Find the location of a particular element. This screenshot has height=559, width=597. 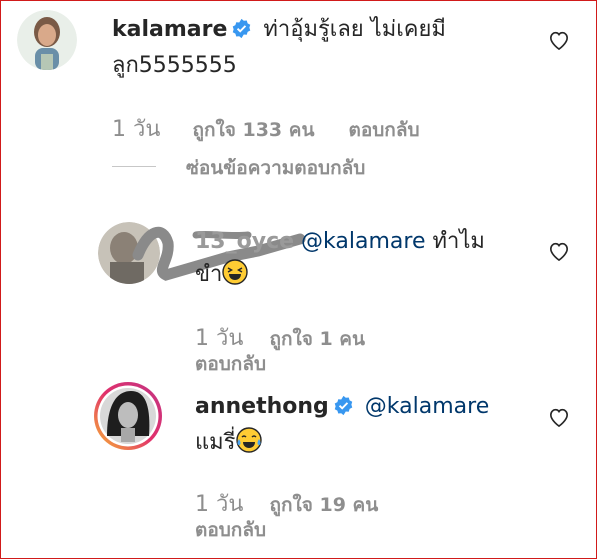

reply-text-obscured-2: ขำ is located at coordinates (209, 274).